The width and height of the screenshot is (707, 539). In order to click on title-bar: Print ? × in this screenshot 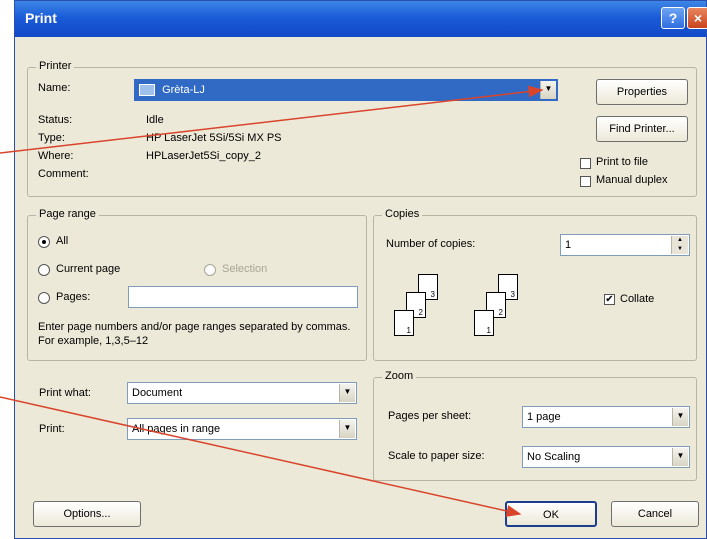, I will do `click(361, 19)`.